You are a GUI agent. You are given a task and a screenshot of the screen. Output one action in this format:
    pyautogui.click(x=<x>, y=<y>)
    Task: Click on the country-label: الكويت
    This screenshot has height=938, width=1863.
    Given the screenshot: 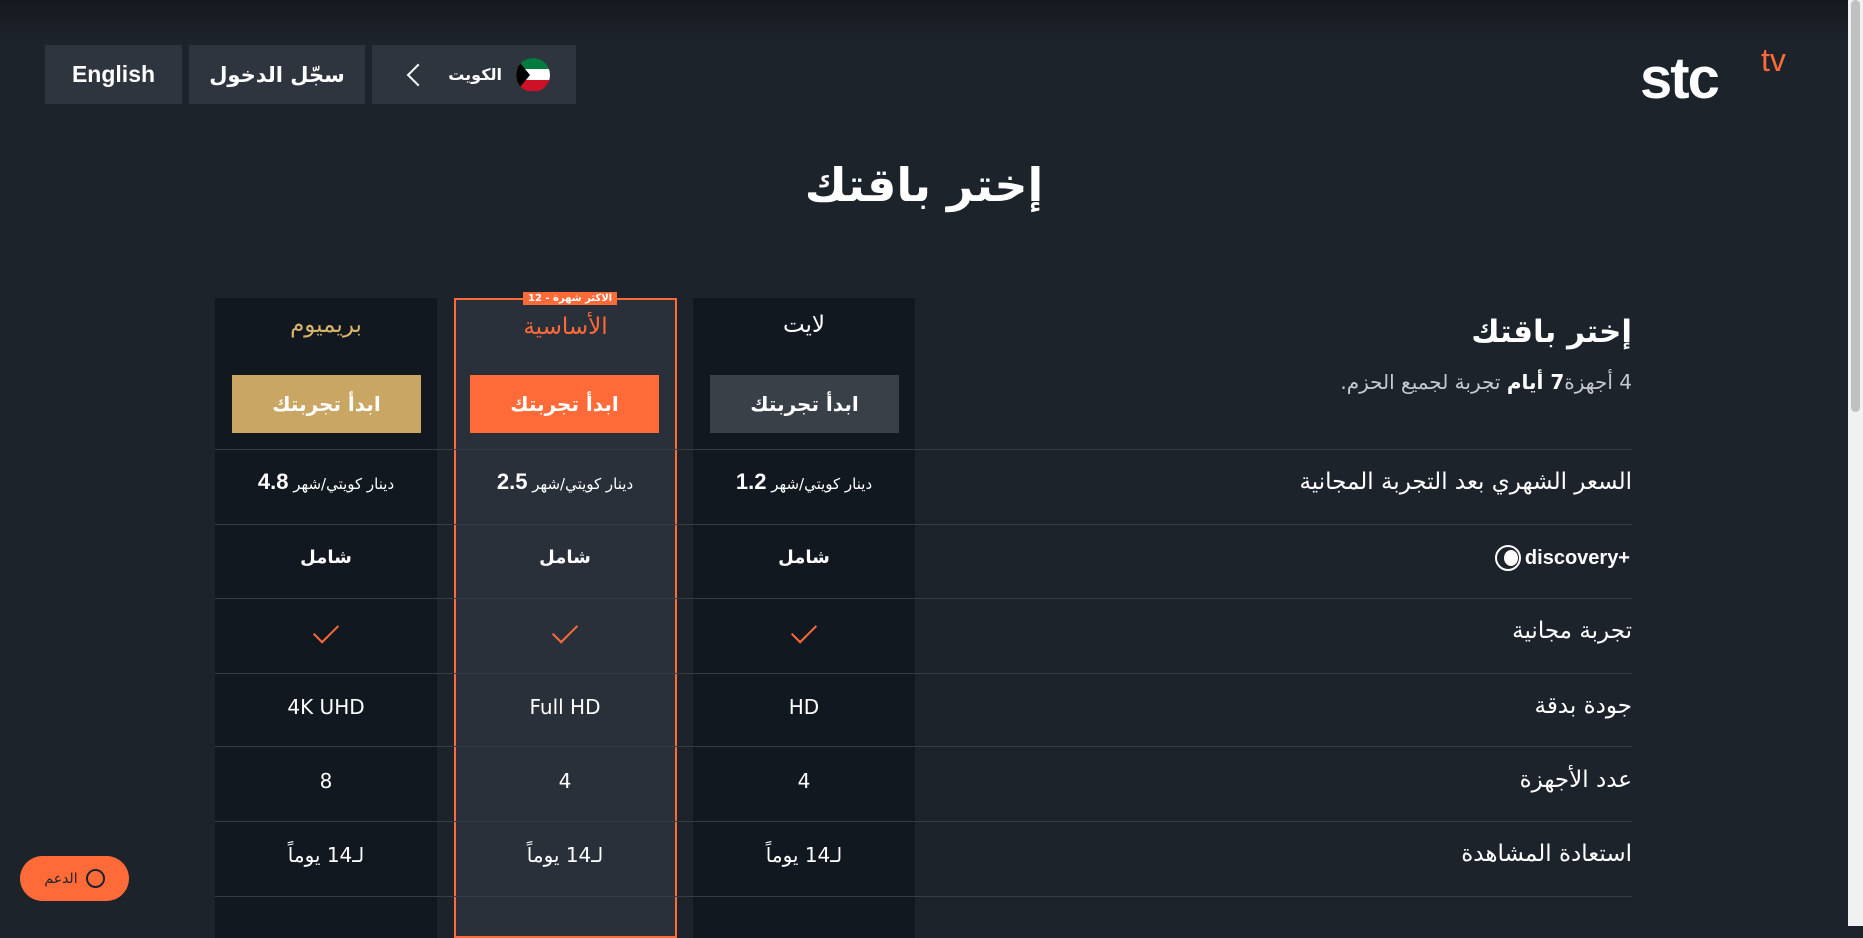 What is the action you would take?
    pyautogui.click(x=475, y=74)
    